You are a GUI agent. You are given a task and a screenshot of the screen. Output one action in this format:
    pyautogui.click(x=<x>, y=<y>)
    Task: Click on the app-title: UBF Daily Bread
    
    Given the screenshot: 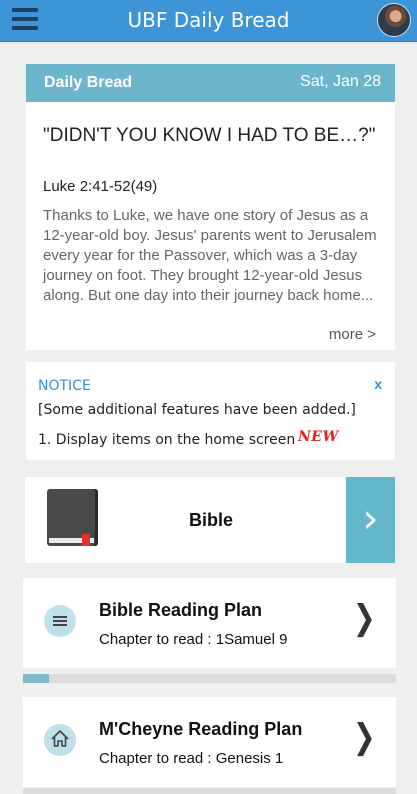 What is the action you would take?
    pyautogui.click(x=208, y=20)
    